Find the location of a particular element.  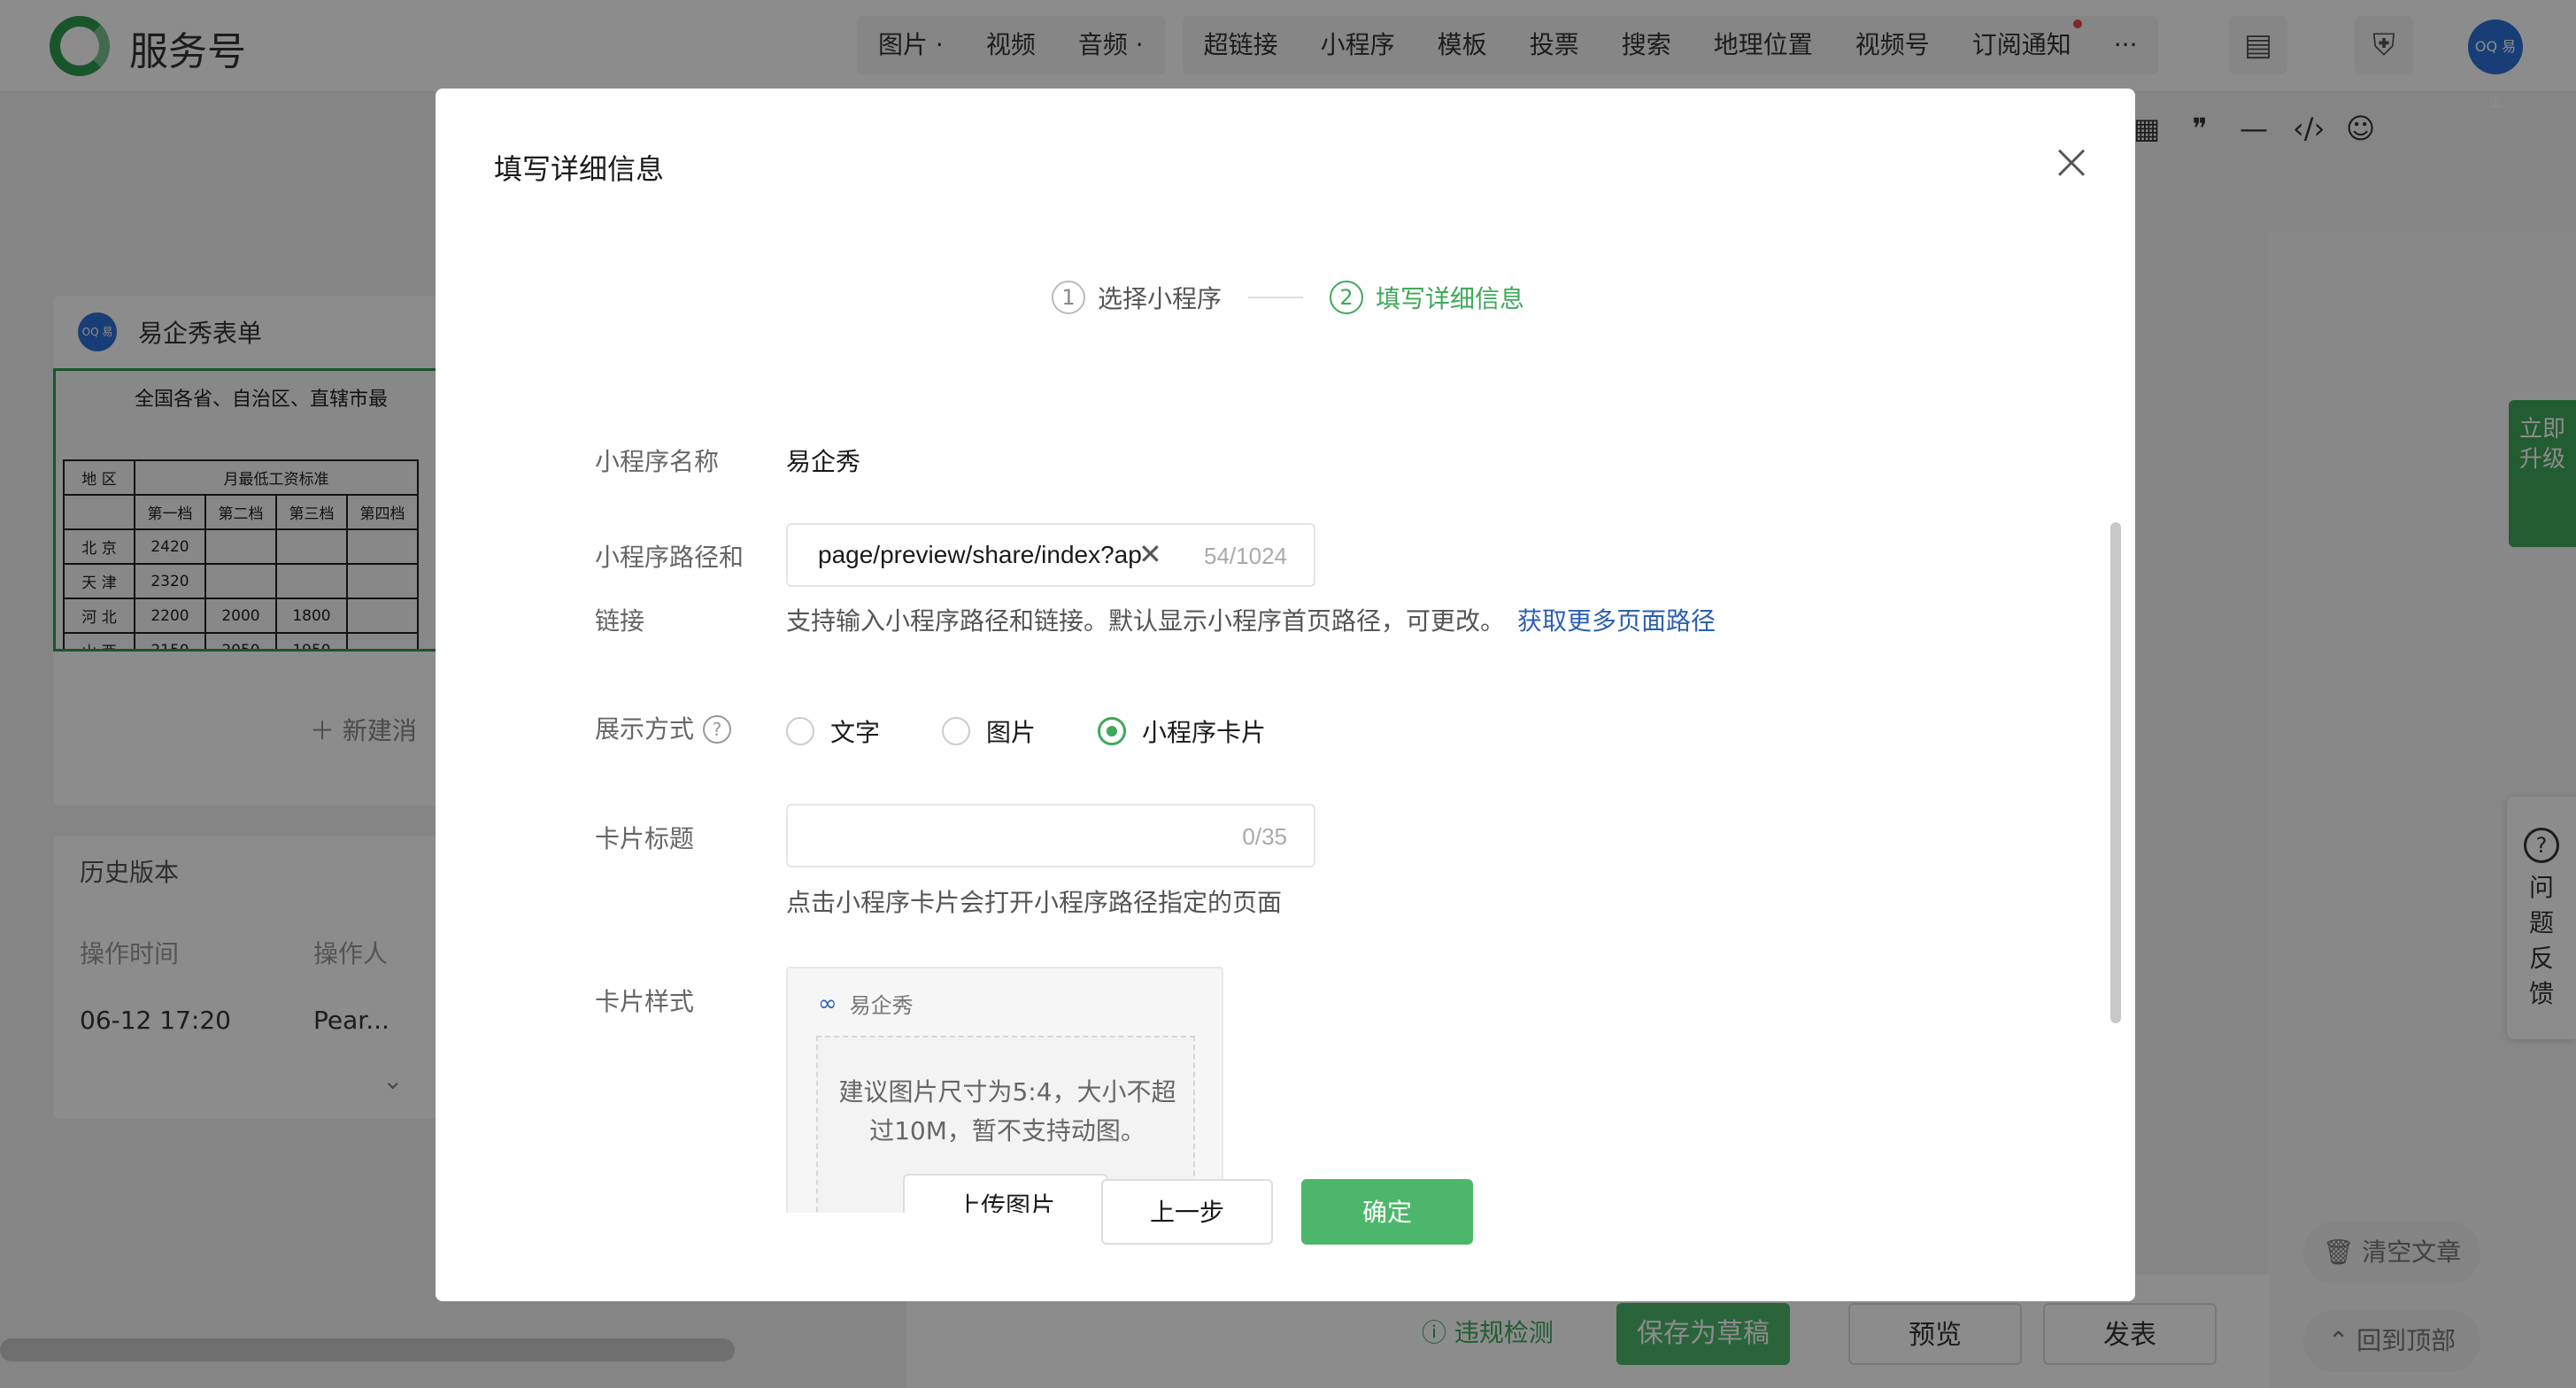

stepper: 1 选择小程序 2 填写详细信息 is located at coordinates (1288, 297).